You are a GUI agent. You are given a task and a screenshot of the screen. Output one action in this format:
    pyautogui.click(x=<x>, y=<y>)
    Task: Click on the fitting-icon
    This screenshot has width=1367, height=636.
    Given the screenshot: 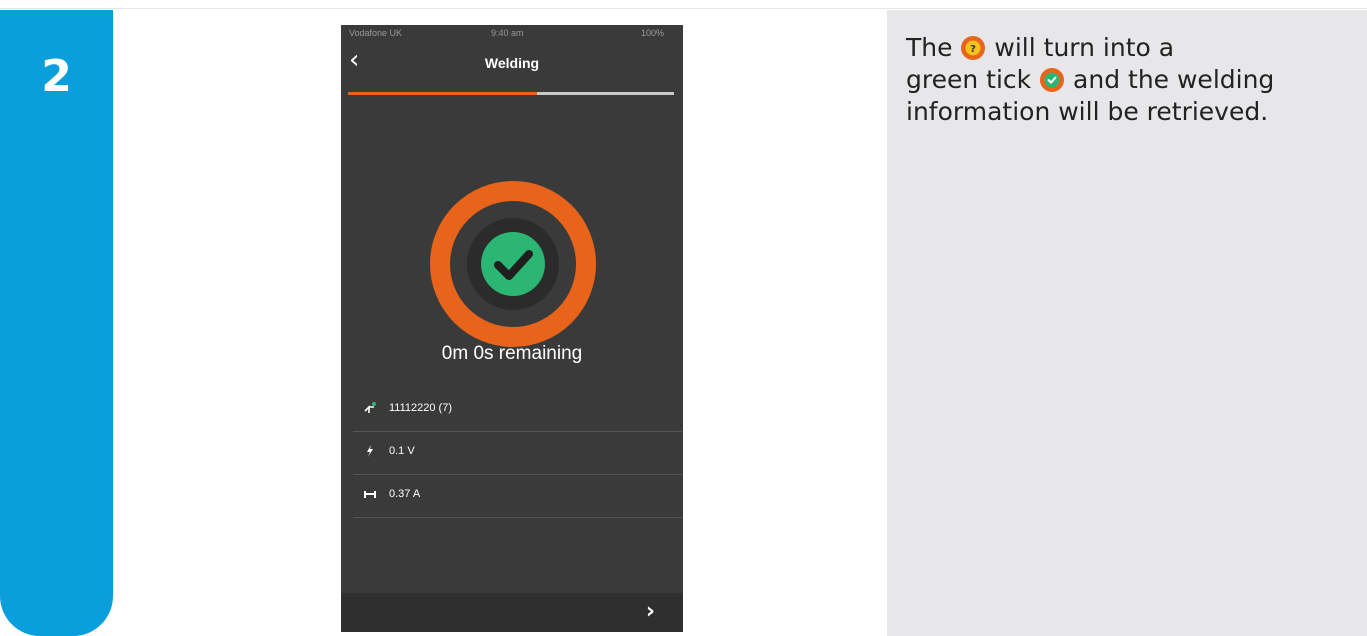 What is the action you would take?
    pyautogui.click(x=370, y=407)
    